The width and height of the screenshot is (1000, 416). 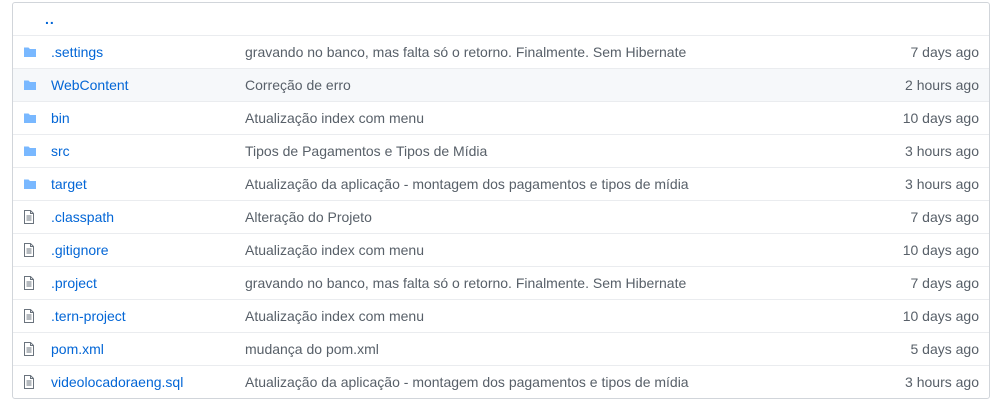 What do you see at coordinates (60, 118) in the screenshot?
I see `file-name-link: bin` at bounding box center [60, 118].